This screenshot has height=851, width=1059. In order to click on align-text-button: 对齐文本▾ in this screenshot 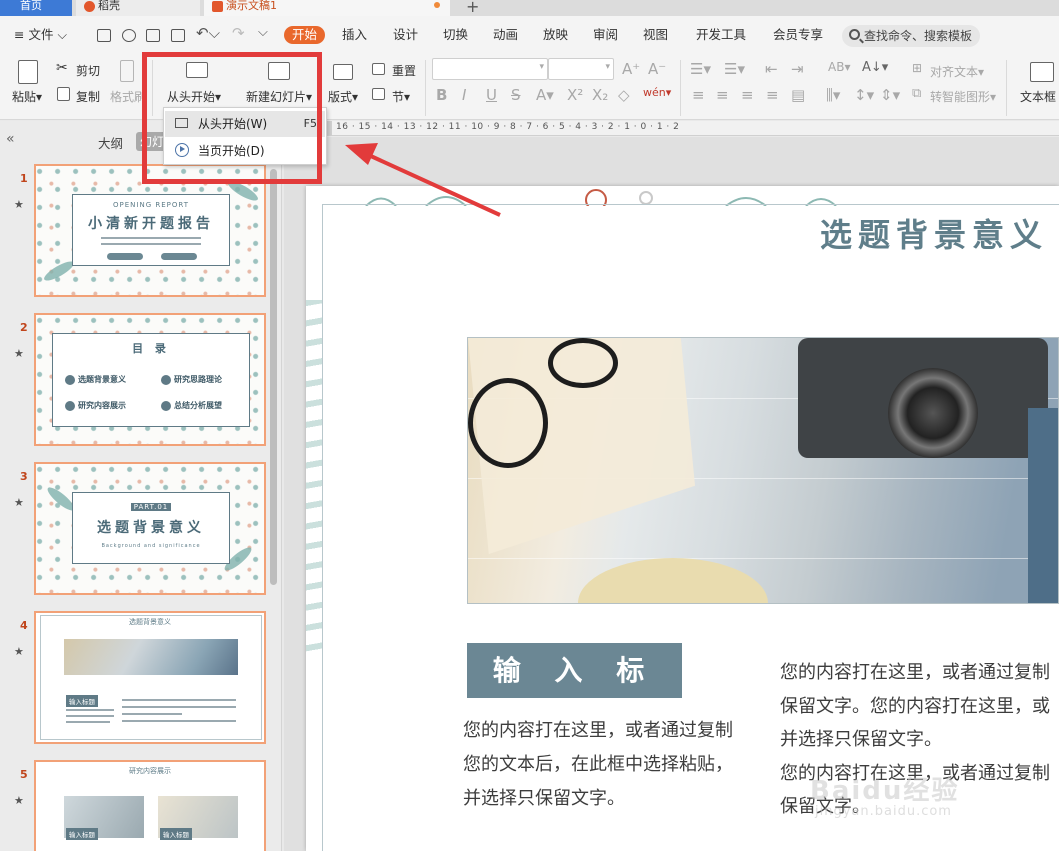, I will do `click(957, 71)`.